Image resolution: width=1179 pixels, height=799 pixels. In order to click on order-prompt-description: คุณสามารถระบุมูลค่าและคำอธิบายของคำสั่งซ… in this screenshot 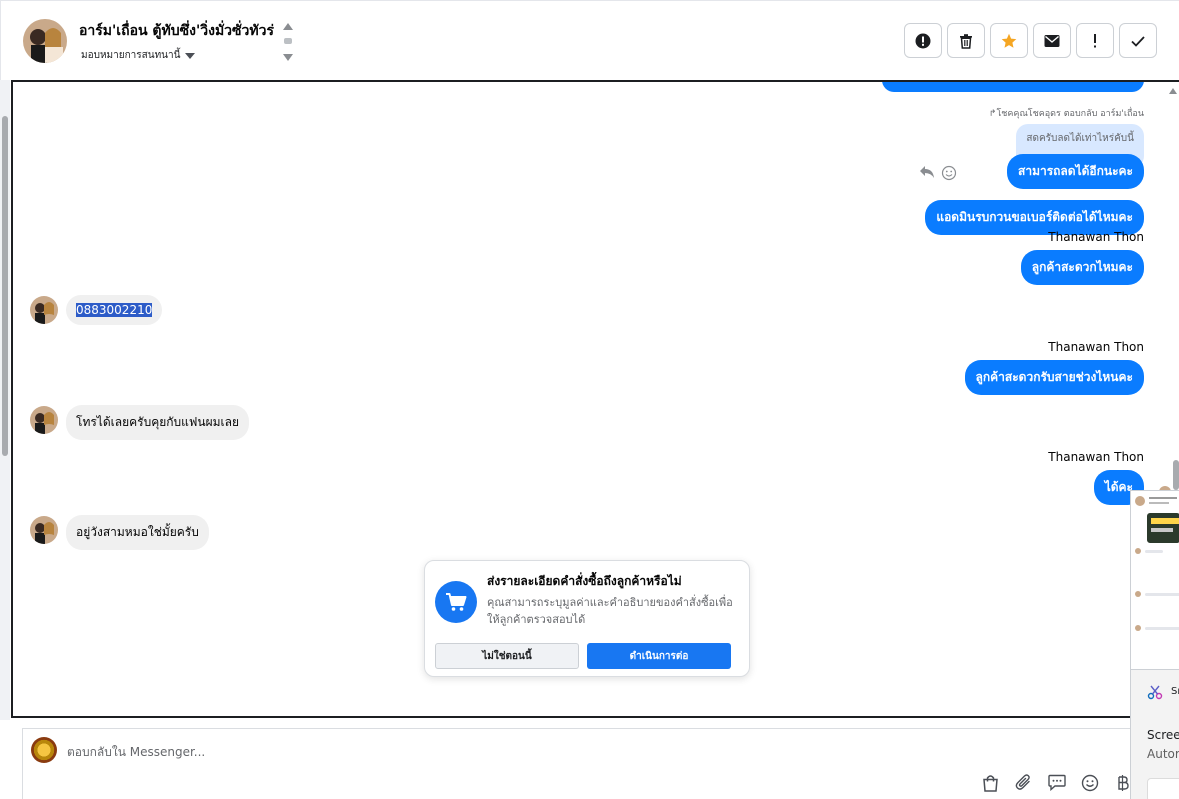, I will do `click(610, 611)`.